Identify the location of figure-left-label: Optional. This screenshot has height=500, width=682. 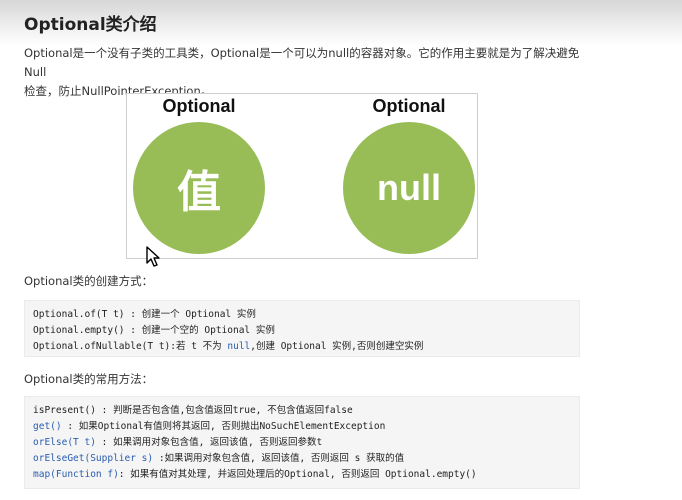
(199, 106).